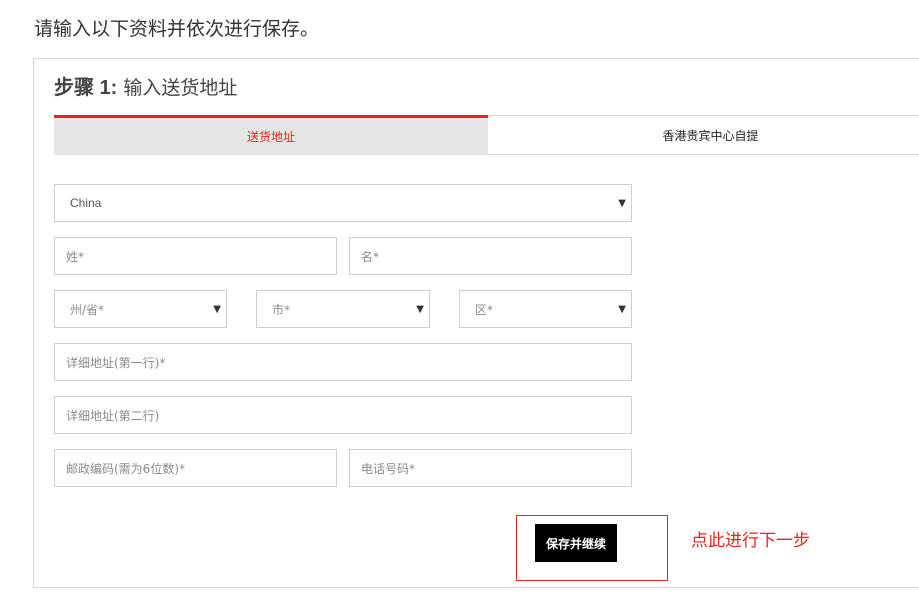 The width and height of the screenshot is (919, 605). What do you see at coordinates (177, 29) in the screenshot?
I see `intro-instruction: 请输入以下资料并依次进行保存。` at bounding box center [177, 29].